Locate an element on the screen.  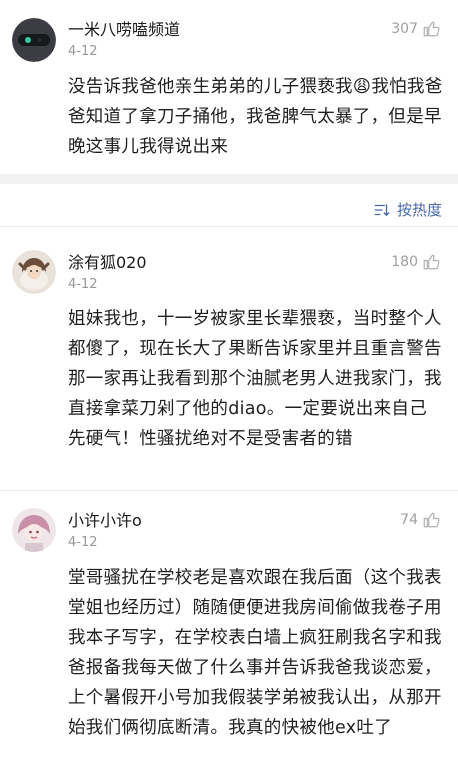
username: 小许小许o is located at coordinates (105, 521).